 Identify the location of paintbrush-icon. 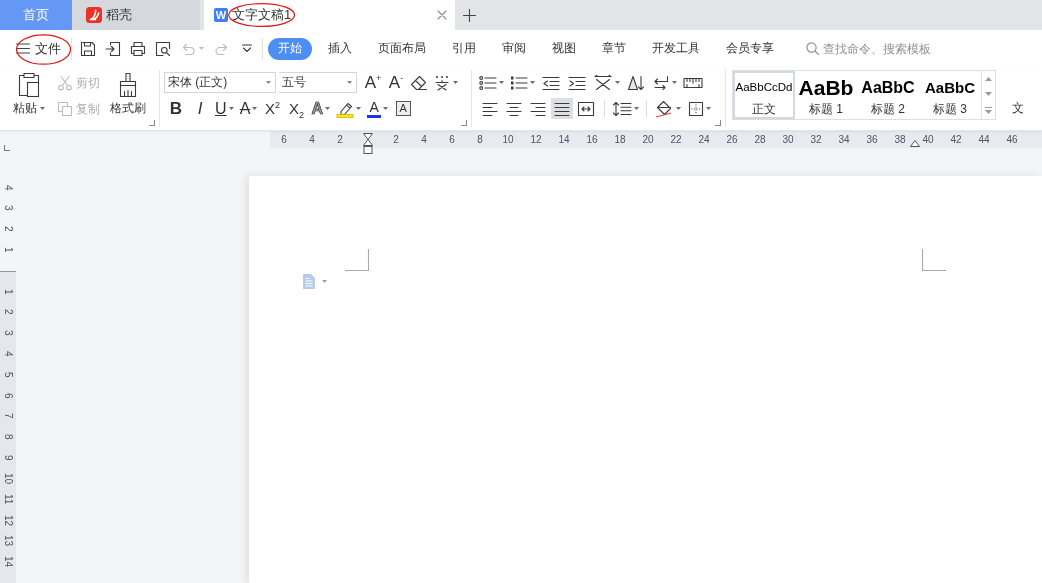
(128, 85).